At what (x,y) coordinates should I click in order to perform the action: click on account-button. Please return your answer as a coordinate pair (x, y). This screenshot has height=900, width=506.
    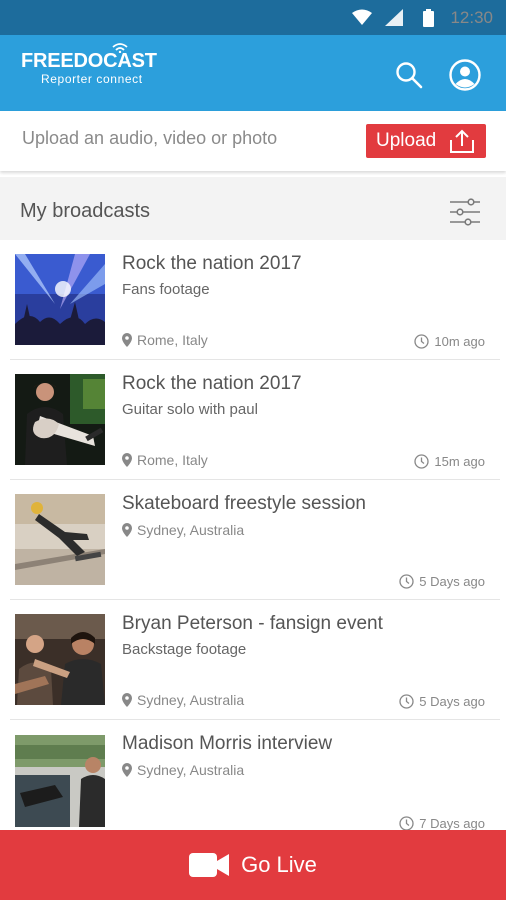
    Looking at the image, I should click on (465, 75).